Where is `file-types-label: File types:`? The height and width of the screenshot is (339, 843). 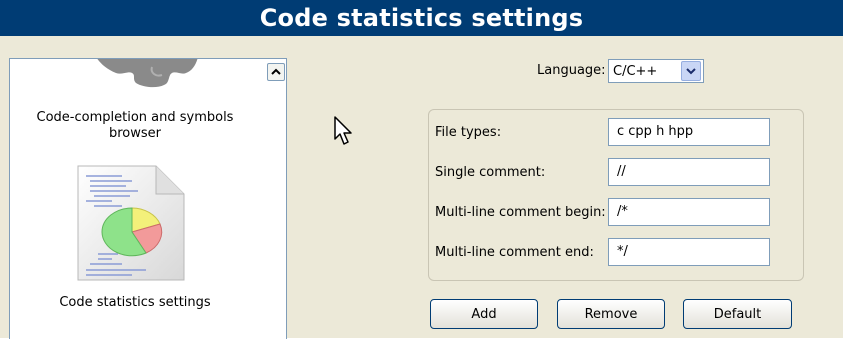 file-types-label: File types: is located at coordinates (468, 132).